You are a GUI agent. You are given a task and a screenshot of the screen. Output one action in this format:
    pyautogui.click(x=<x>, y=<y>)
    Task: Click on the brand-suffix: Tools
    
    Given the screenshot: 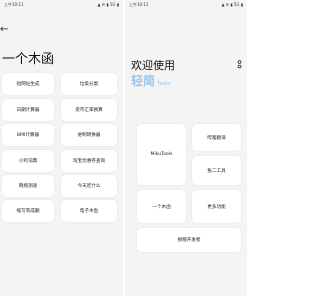 What is the action you would take?
    pyautogui.click(x=164, y=84)
    